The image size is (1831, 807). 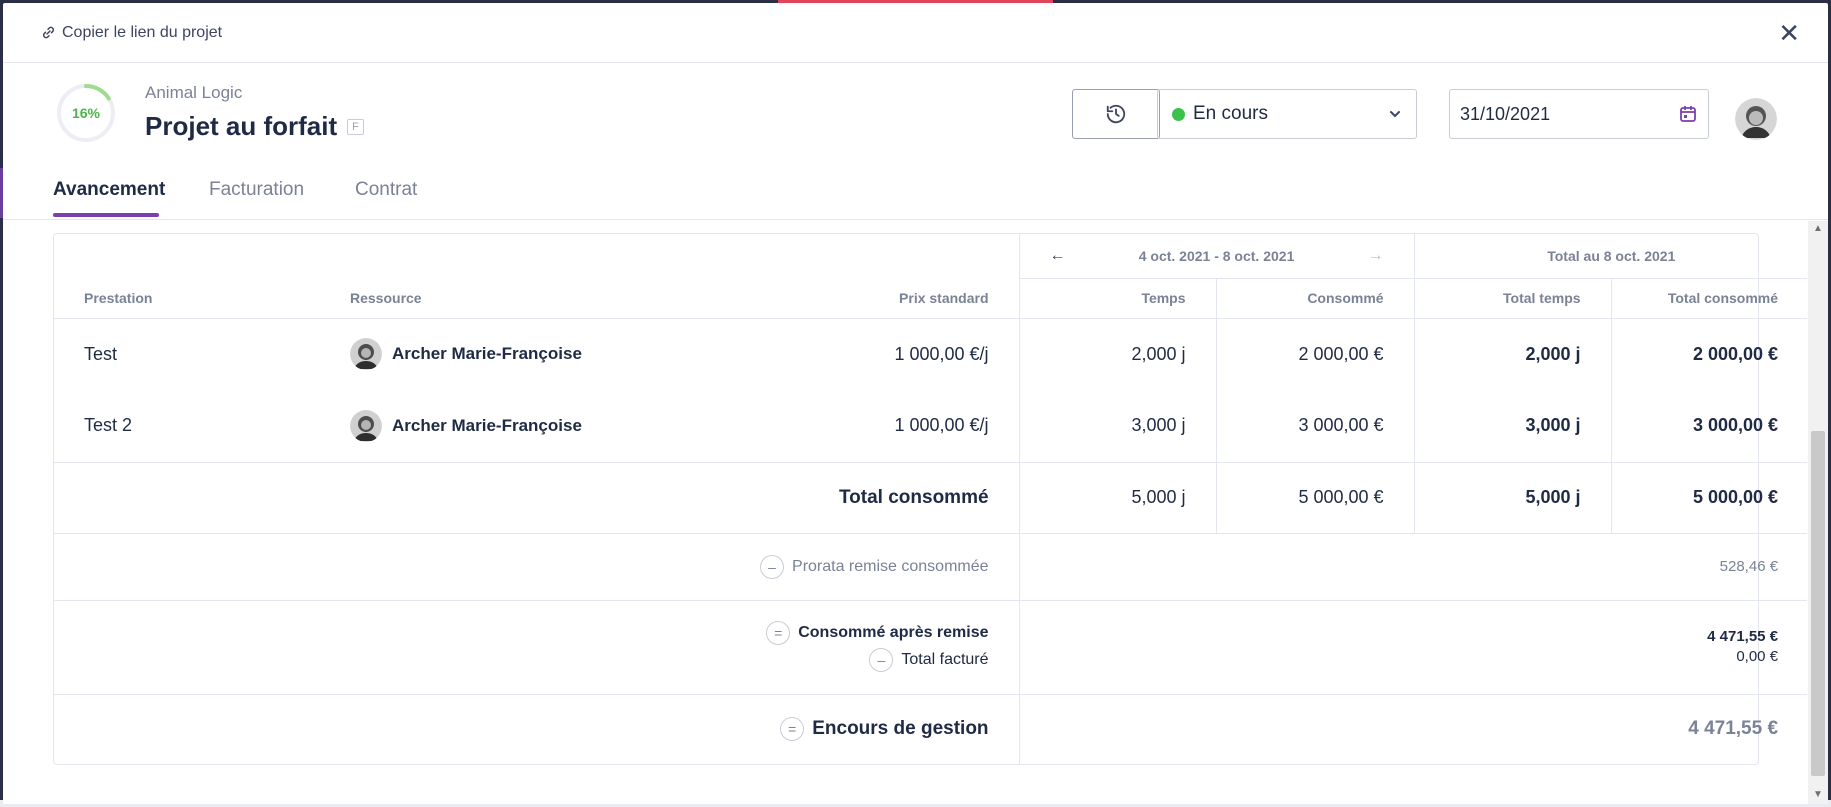 I want to click on tab-bar: Avancement Facturation Contrat, so click(x=915, y=196).